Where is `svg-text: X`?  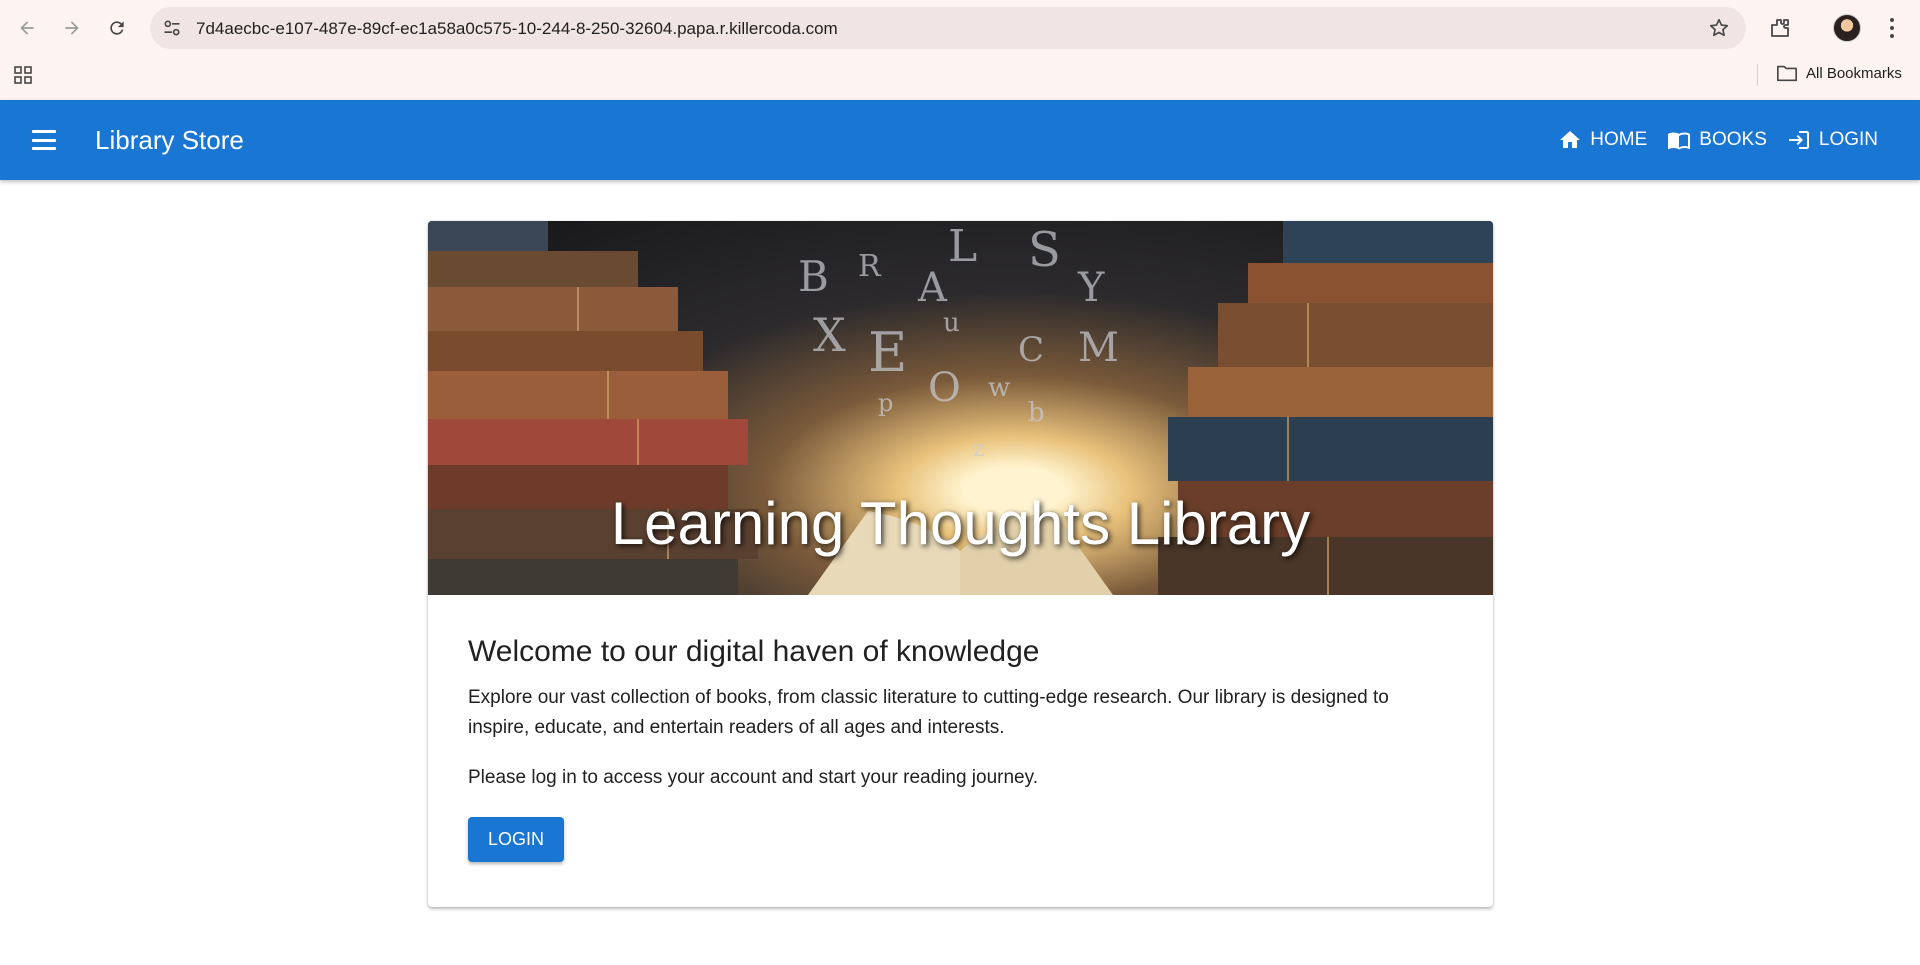
svg-text: X is located at coordinates (829, 335).